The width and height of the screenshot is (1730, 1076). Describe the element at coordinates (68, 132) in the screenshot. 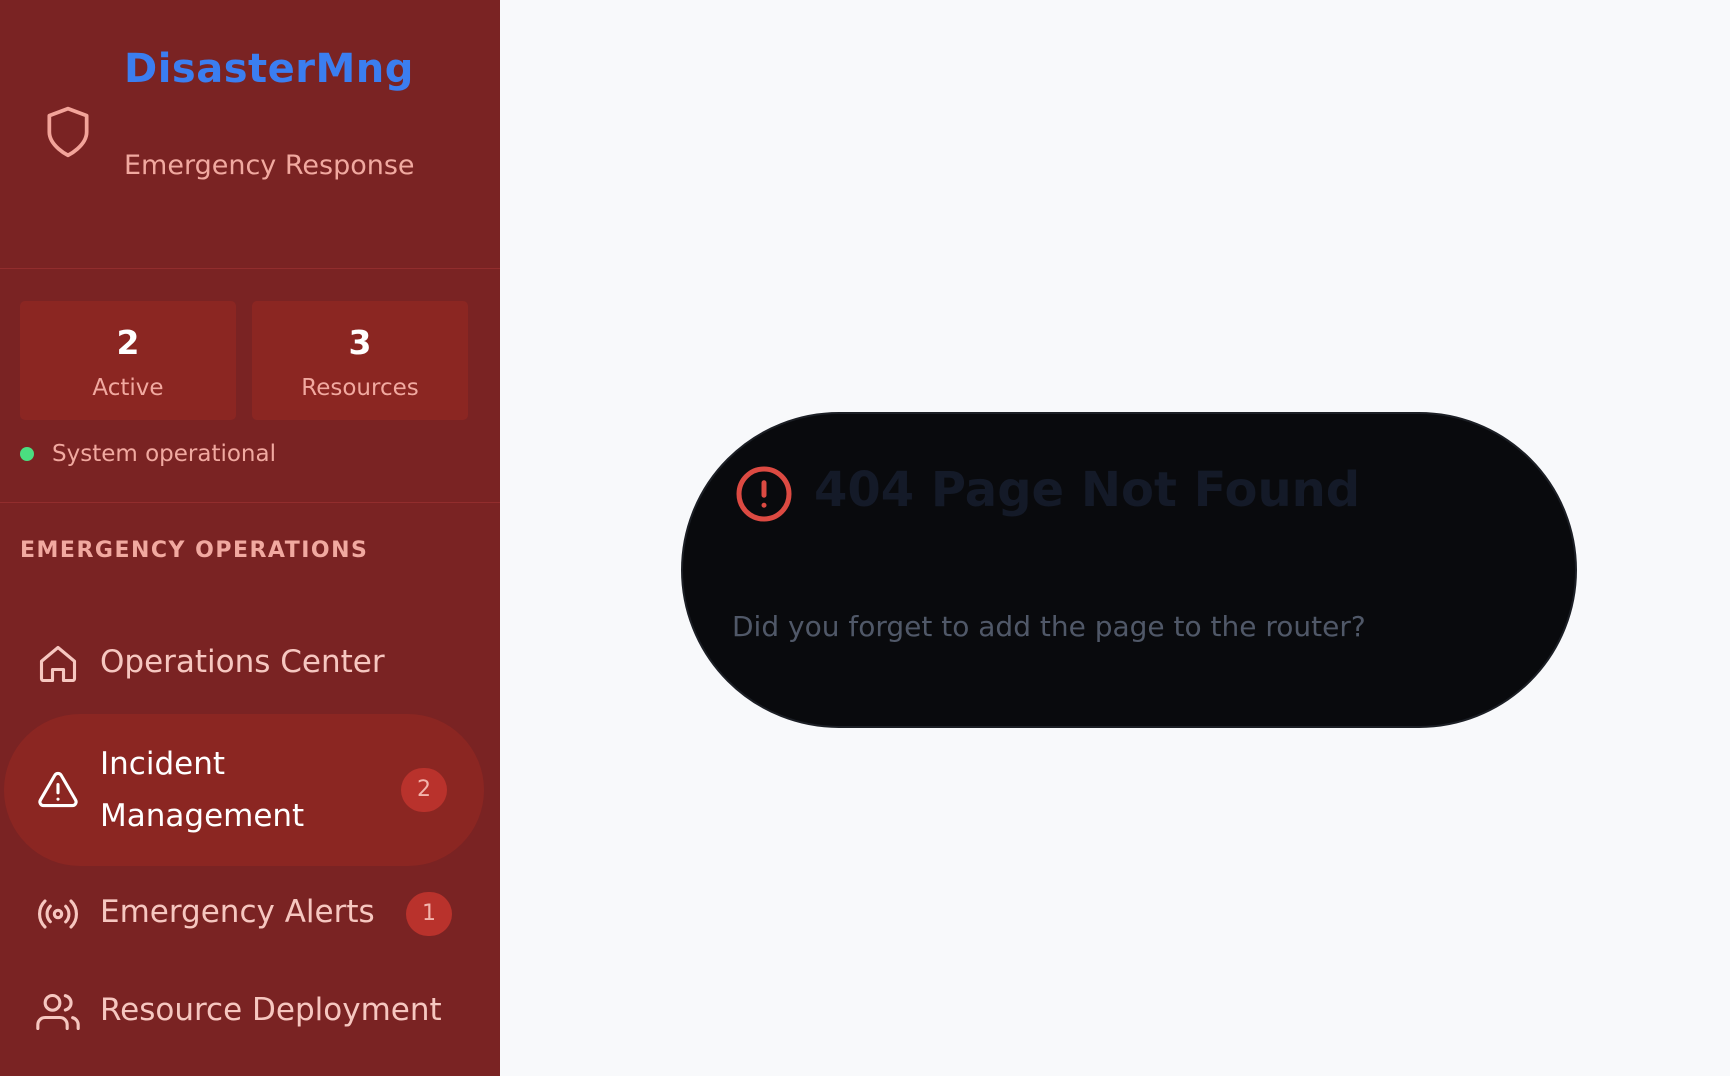

I see `shield-icon` at that location.